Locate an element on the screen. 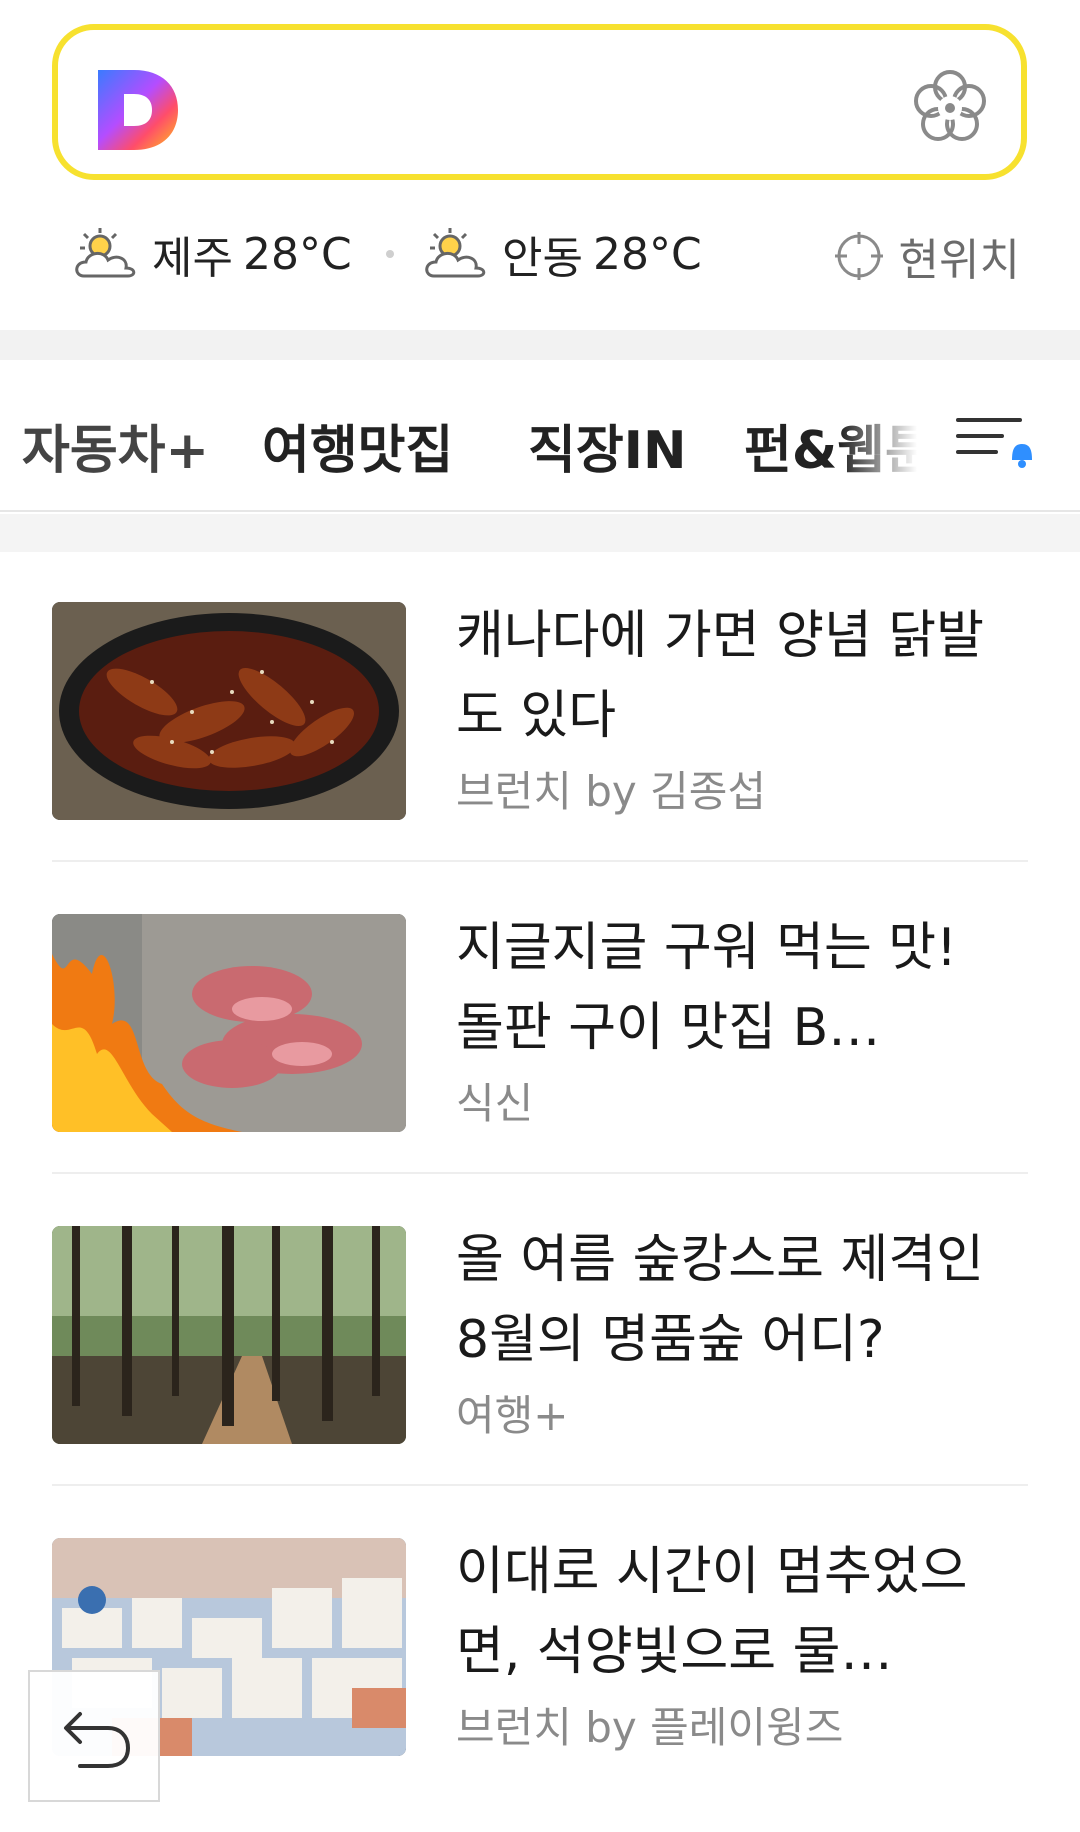  search-box is located at coordinates (539, 102).